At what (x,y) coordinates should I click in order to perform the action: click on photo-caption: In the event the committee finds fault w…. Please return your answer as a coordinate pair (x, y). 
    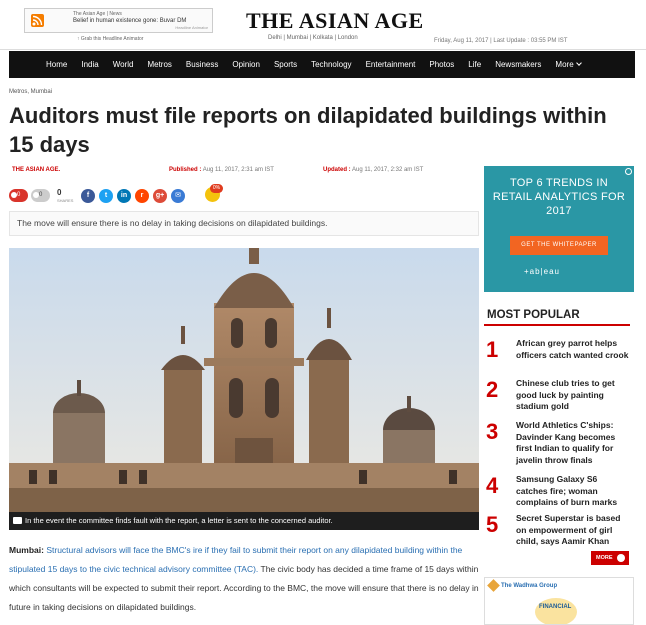
    Looking at the image, I should click on (244, 521).